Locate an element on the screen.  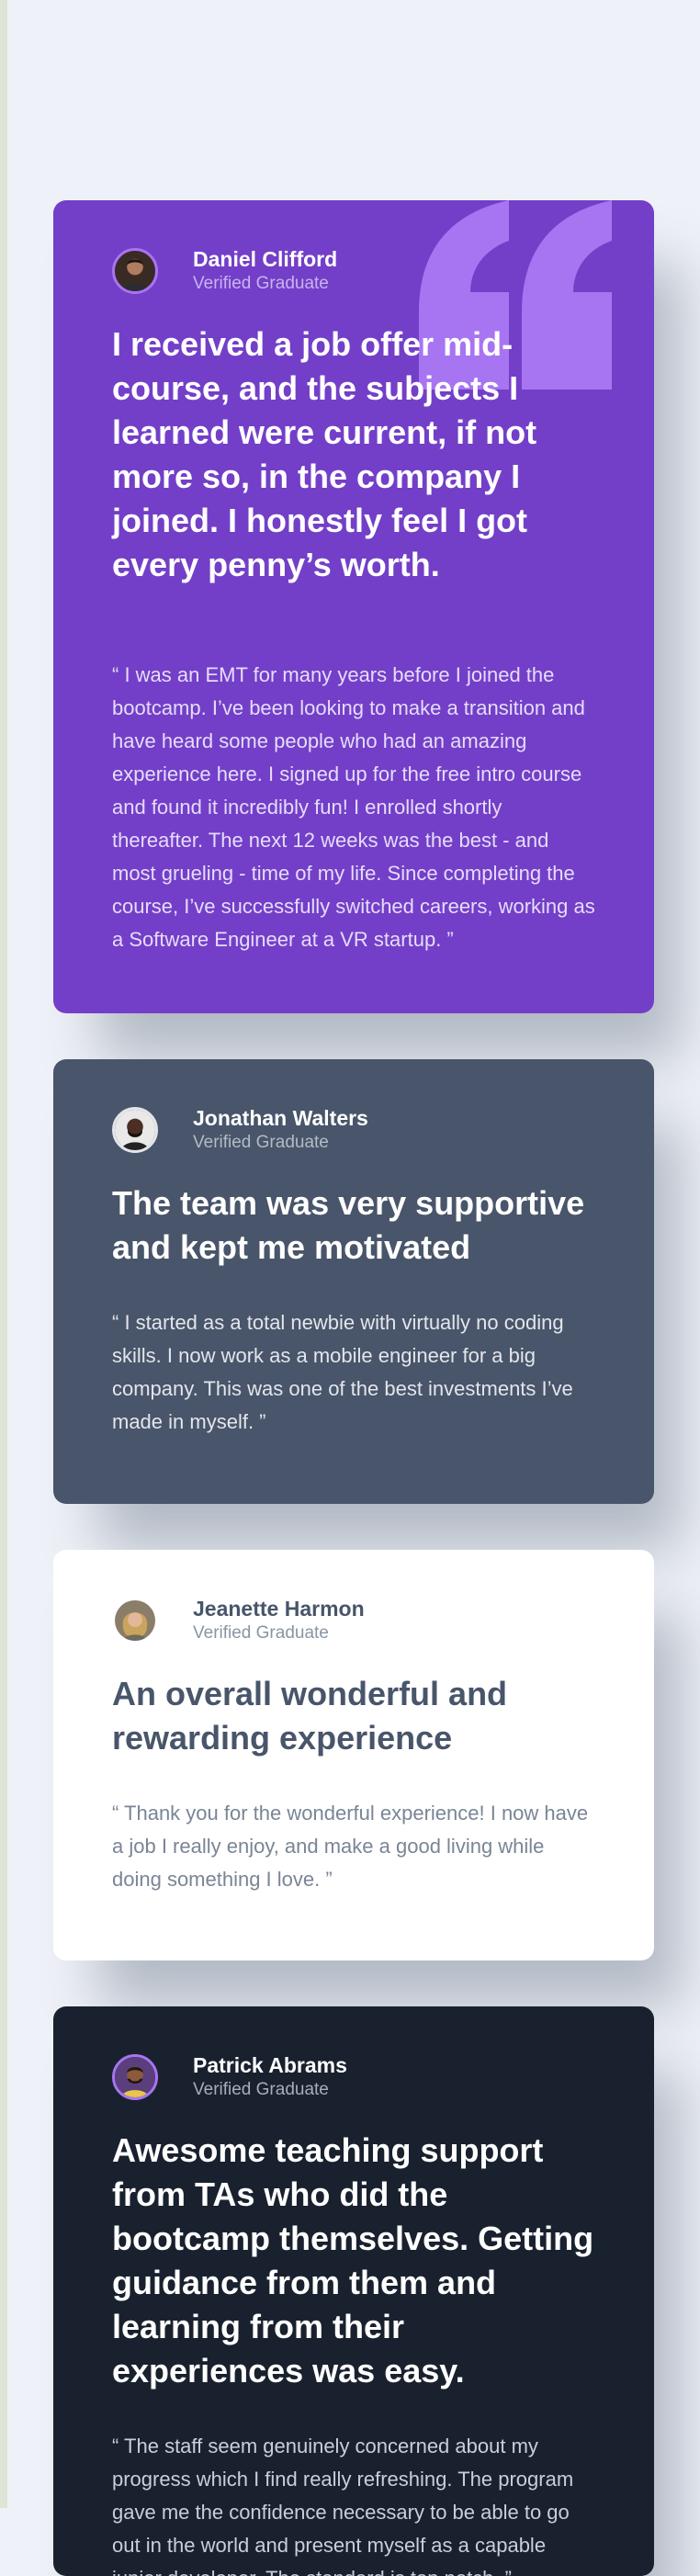
avatar-patrick-icon is located at coordinates (135, 2076).